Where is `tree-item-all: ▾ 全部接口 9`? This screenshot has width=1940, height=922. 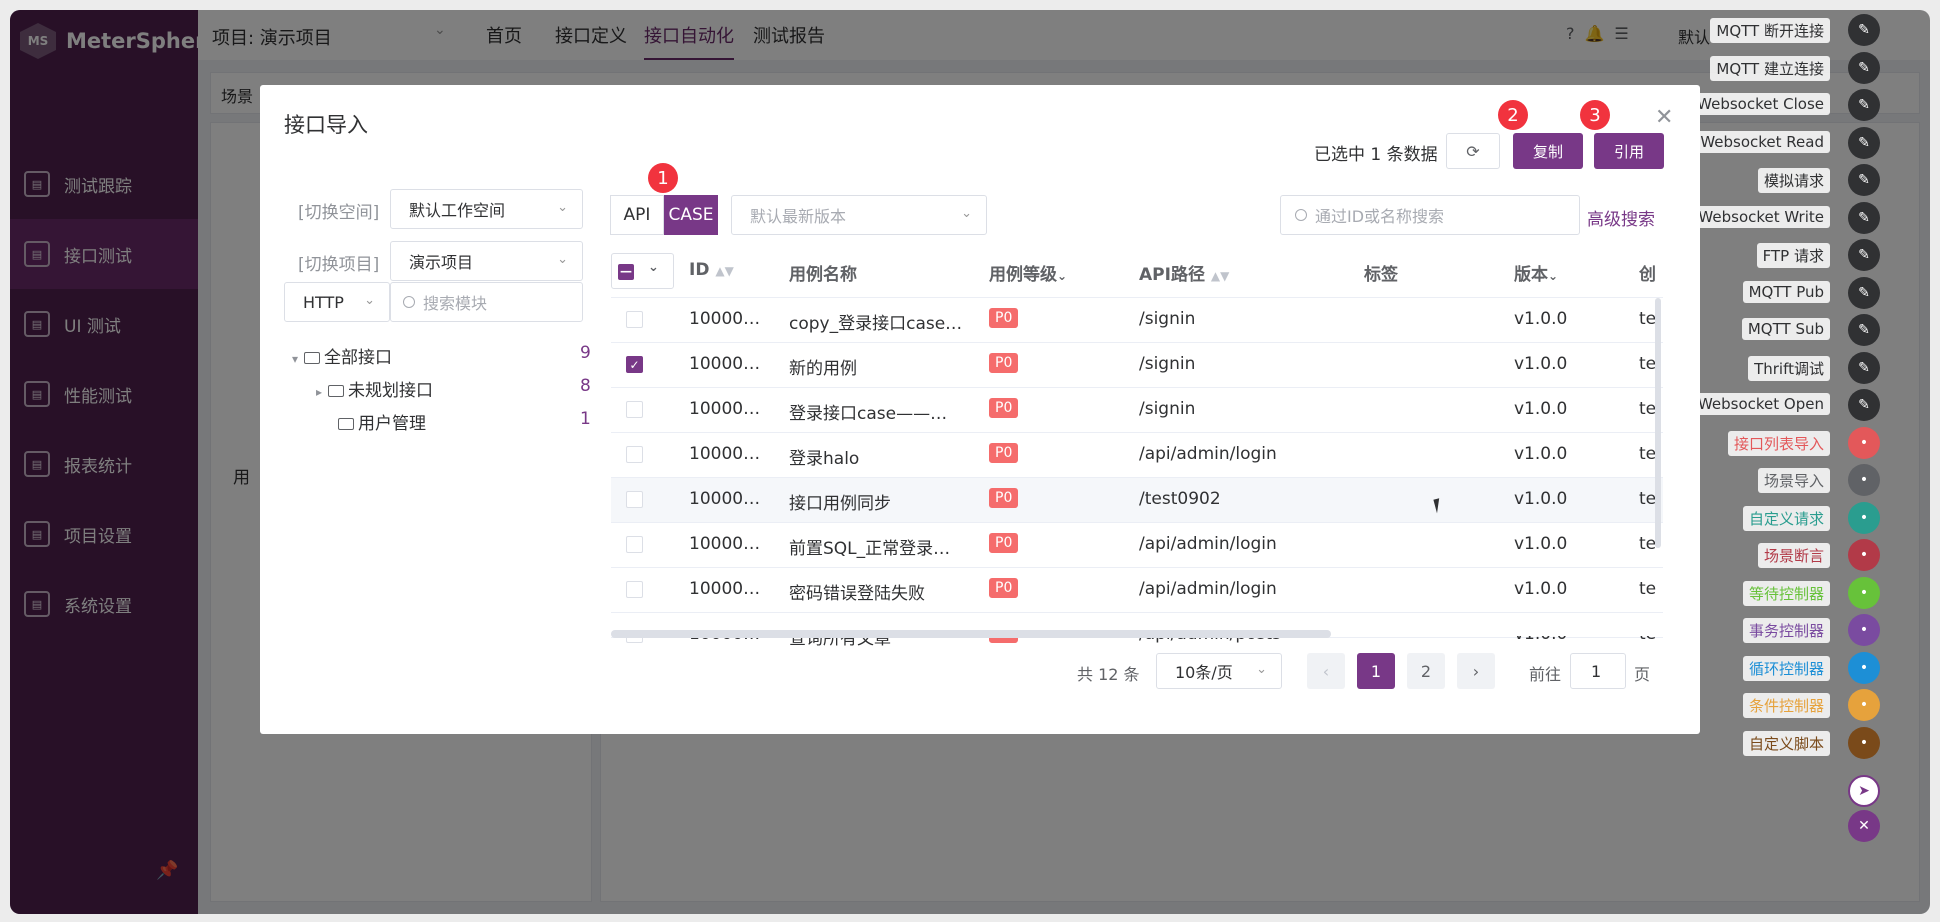
tree-item-all: ▾ 全部接口 9 is located at coordinates (442, 355).